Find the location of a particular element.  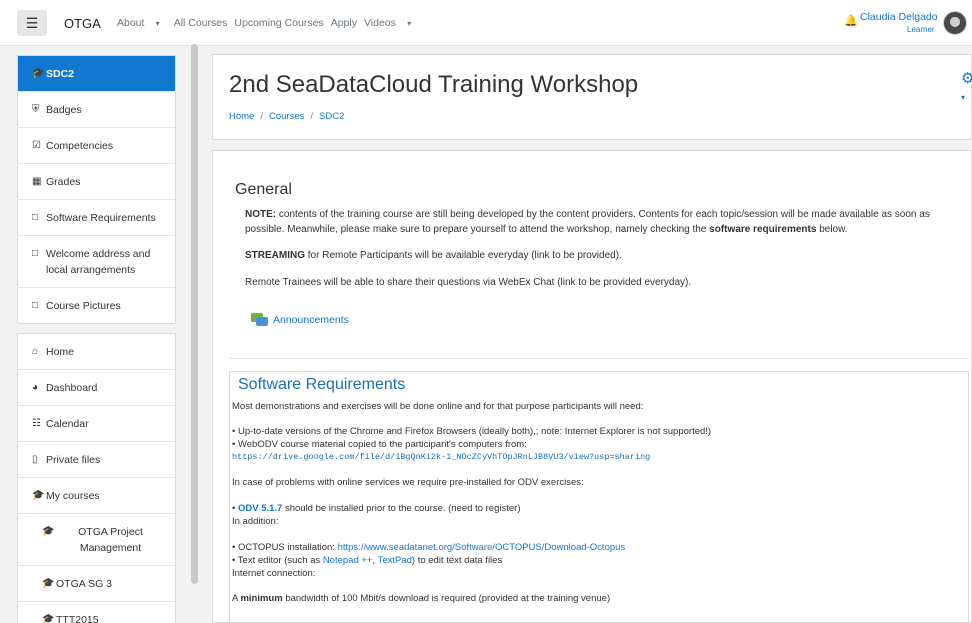

sidebar-item-my-courses: 🎓 My courses is located at coordinates (96, 496).